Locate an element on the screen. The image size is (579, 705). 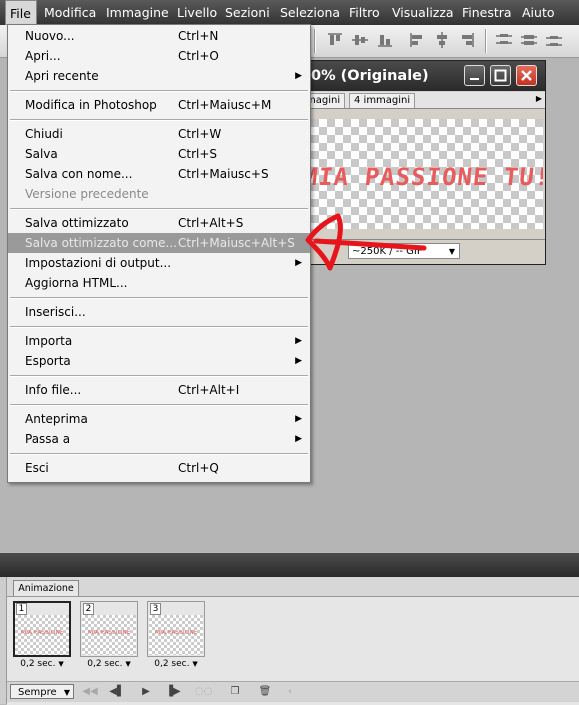
optimization-info-select: ~250K / -- GIF ▼ is located at coordinates (404, 251).